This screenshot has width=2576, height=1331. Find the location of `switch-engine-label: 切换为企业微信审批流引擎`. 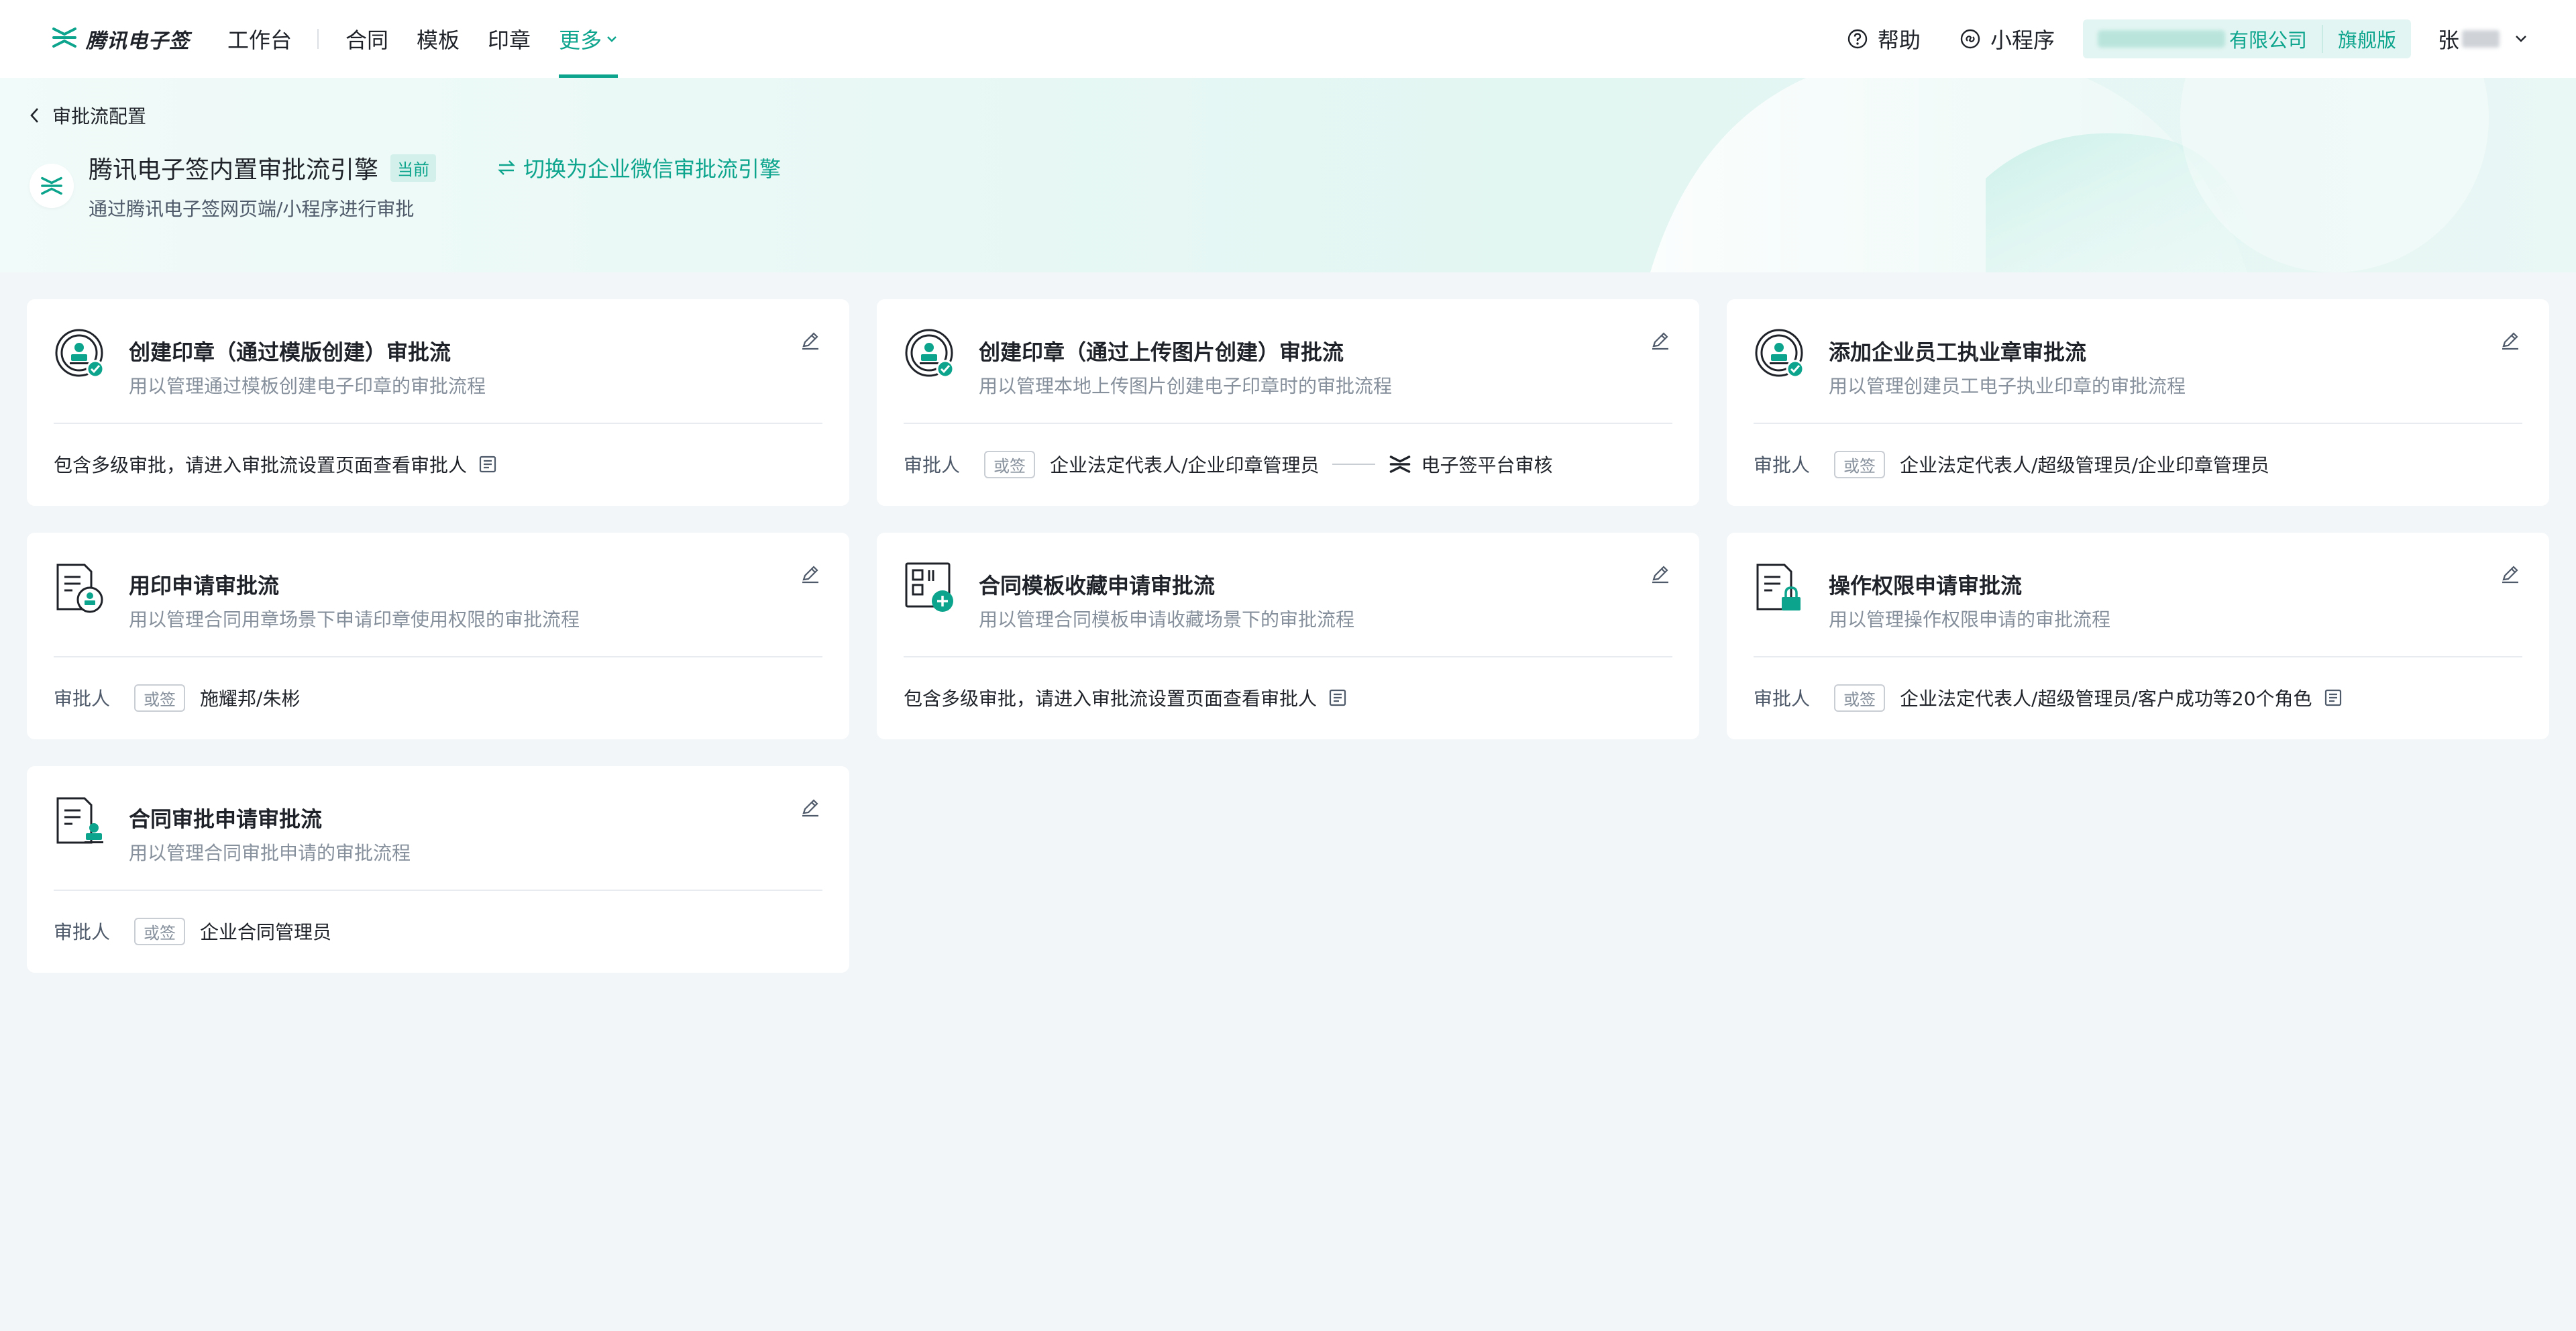

switch-engine-label: 切换为企业微信审批流引擎 is located at coordinates (652, 169).